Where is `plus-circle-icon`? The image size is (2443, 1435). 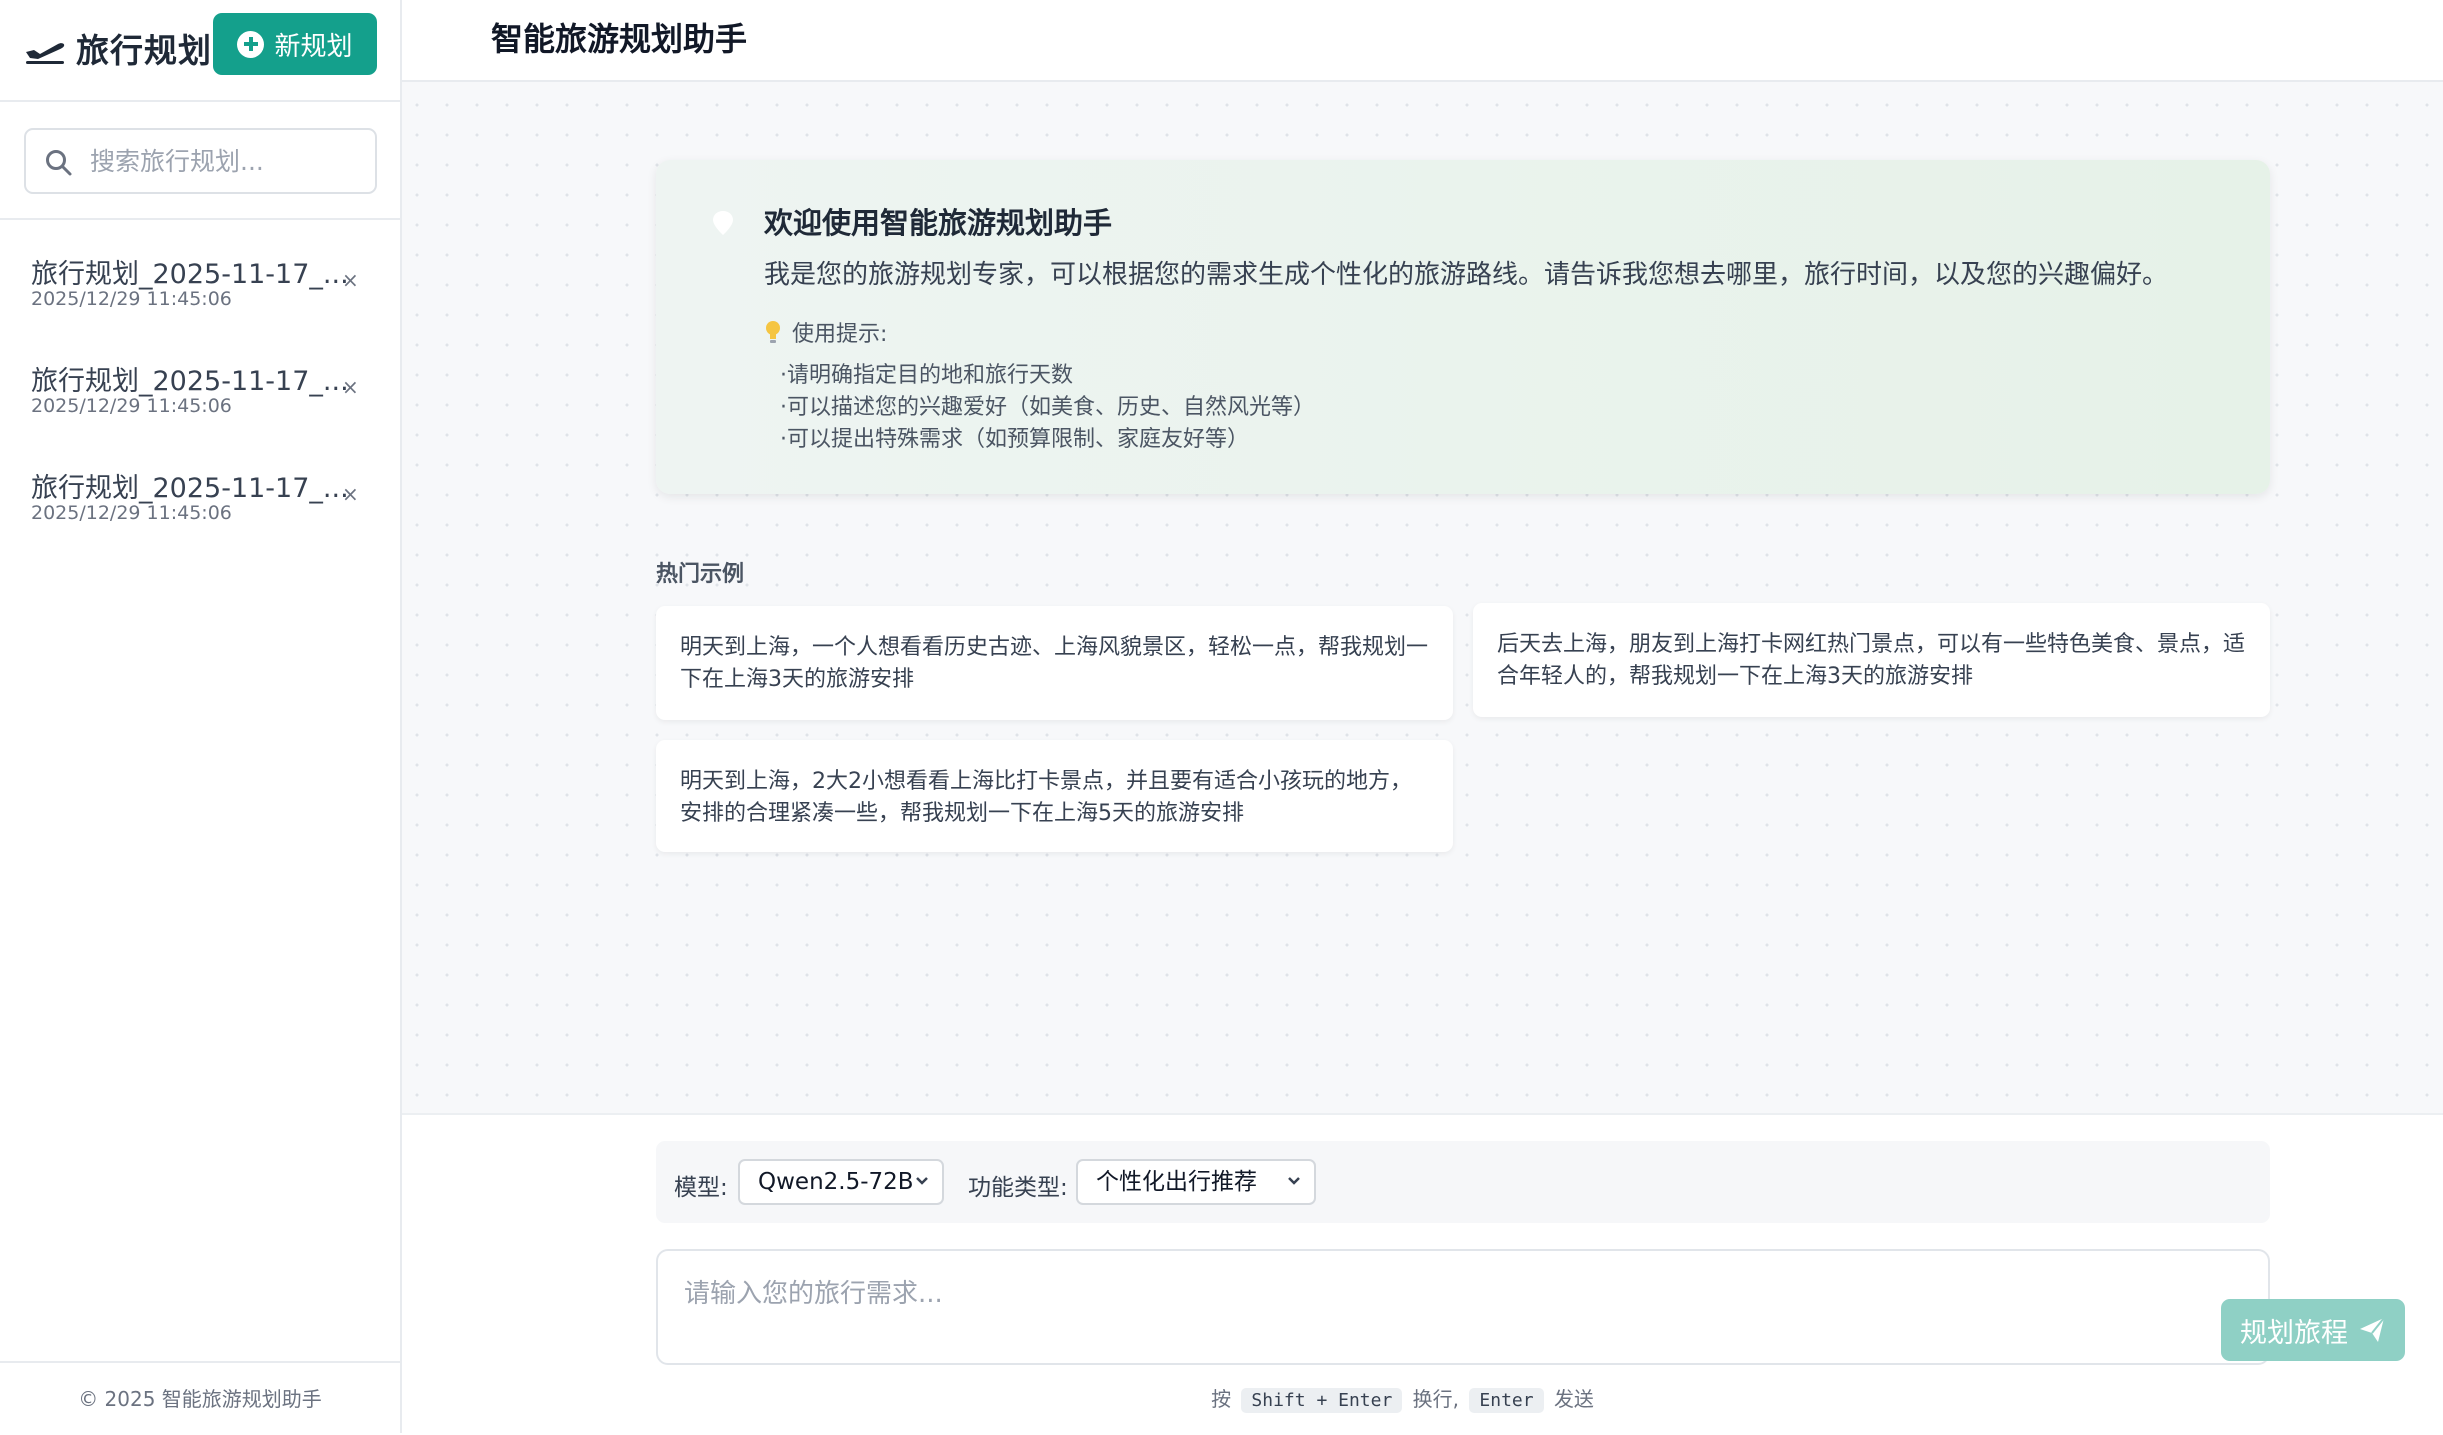 plus-circle-icon is located at coordinates (251, 44).